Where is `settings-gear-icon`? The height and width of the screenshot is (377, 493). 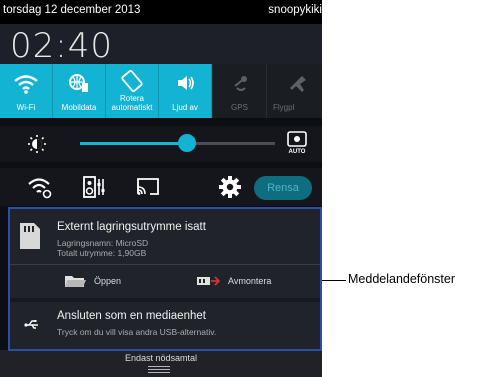
settings-gear-icon is located at coordinates (230, 187).